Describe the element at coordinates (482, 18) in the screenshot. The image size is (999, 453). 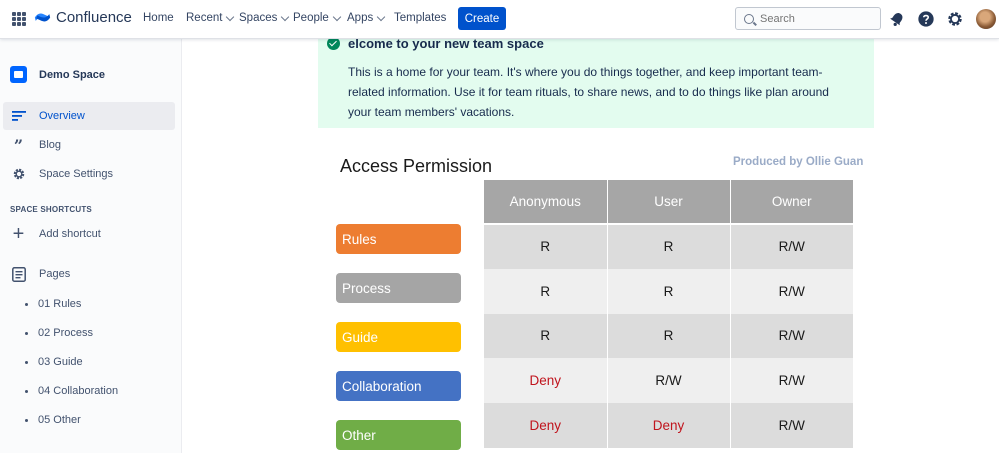
I see `create-button: Create` at that location.